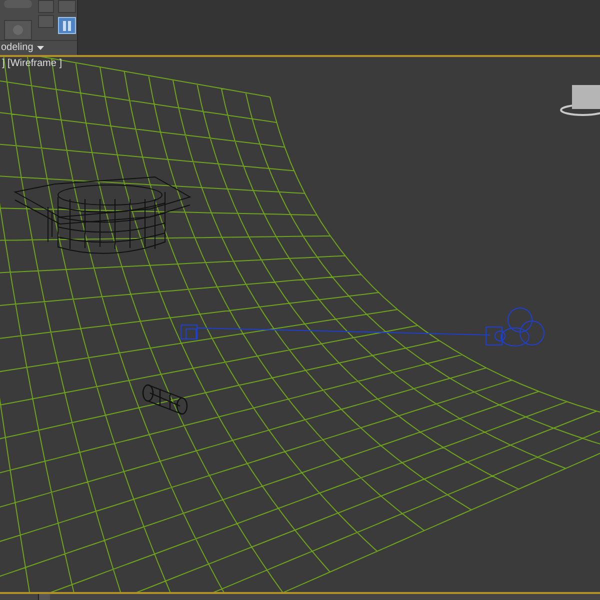  I want to click on tubes-icon, so click(67, 26).